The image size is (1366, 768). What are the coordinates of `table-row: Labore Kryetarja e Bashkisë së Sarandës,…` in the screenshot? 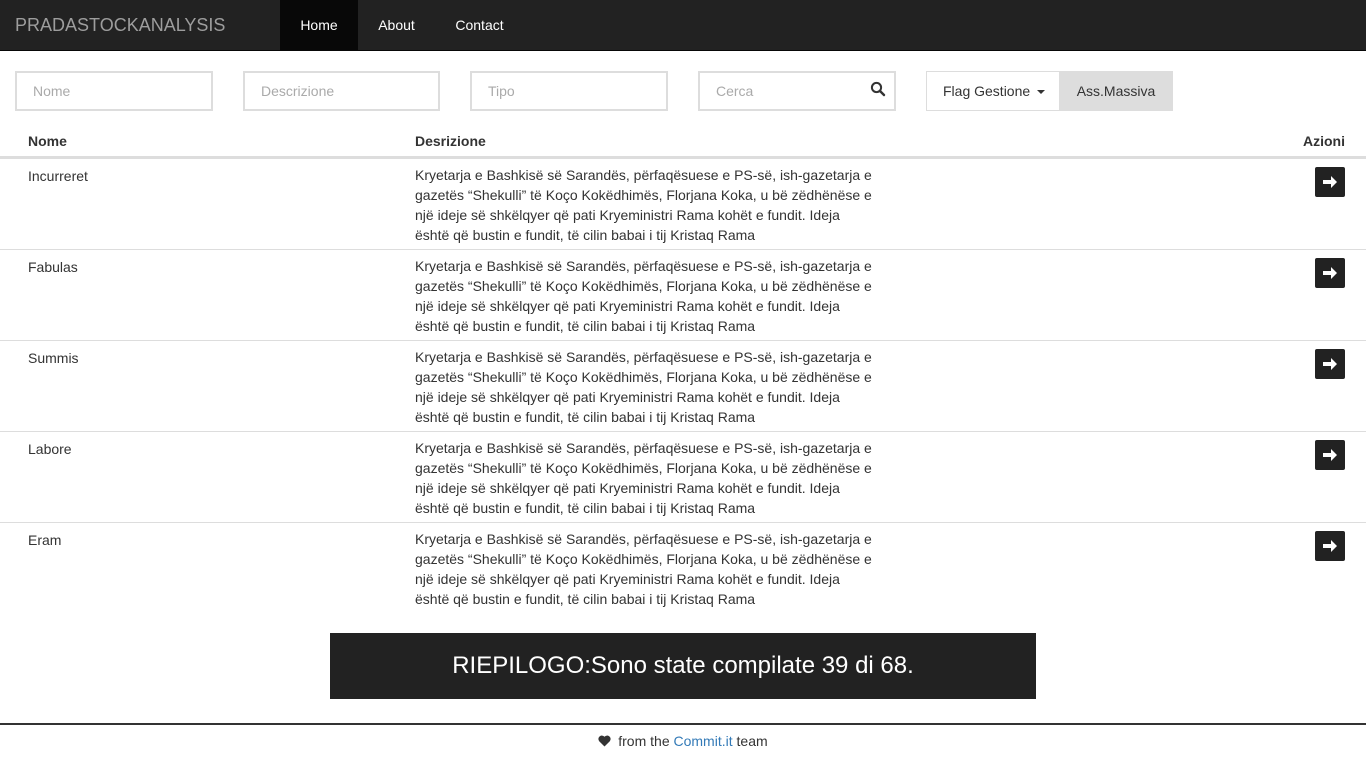 It's located at (683, 477).